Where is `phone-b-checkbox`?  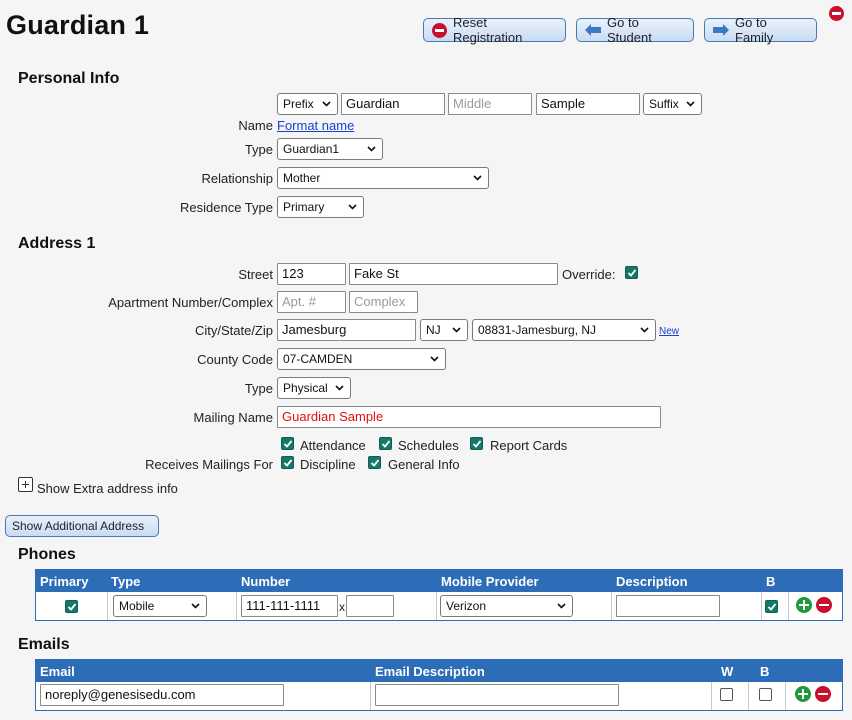
phone-b-checkbox is located at coordinates (771, 606).